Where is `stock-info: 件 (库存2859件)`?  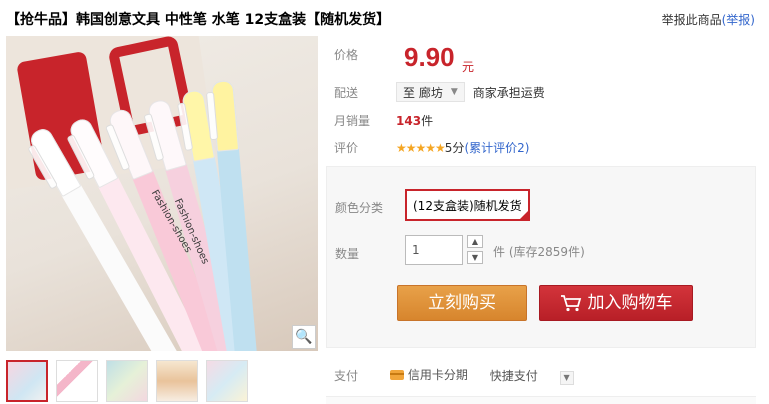 stock-info: 件 (库存2859件) is located at coordinates (539, 251).